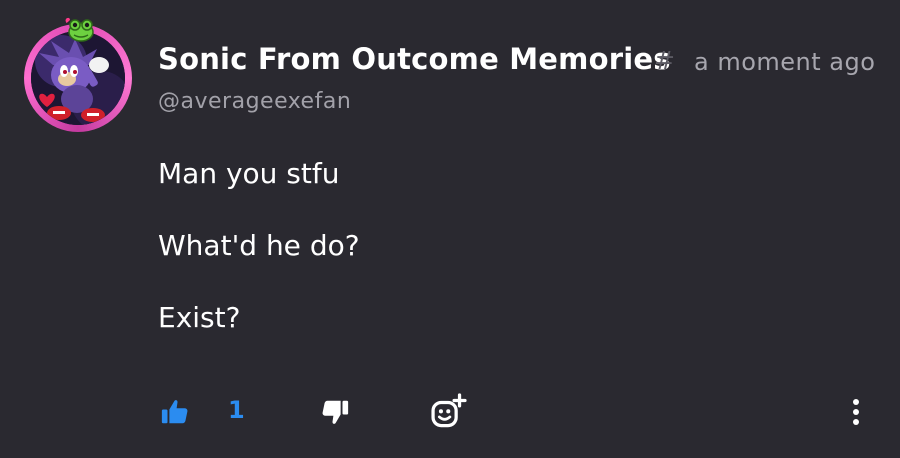 The width and height of the screenshot is (900, 458). I want to click on action-bar: 1, so click(450, 412).